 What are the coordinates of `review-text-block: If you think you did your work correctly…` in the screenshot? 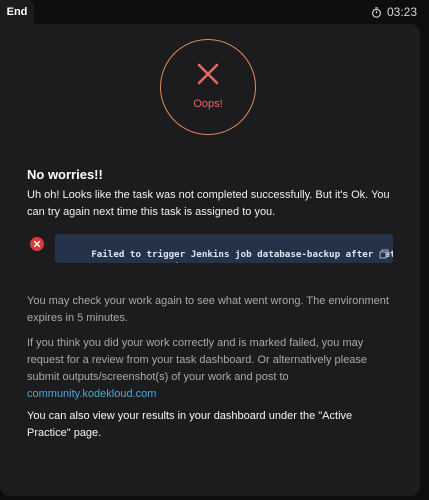 It's located at (212, 369).